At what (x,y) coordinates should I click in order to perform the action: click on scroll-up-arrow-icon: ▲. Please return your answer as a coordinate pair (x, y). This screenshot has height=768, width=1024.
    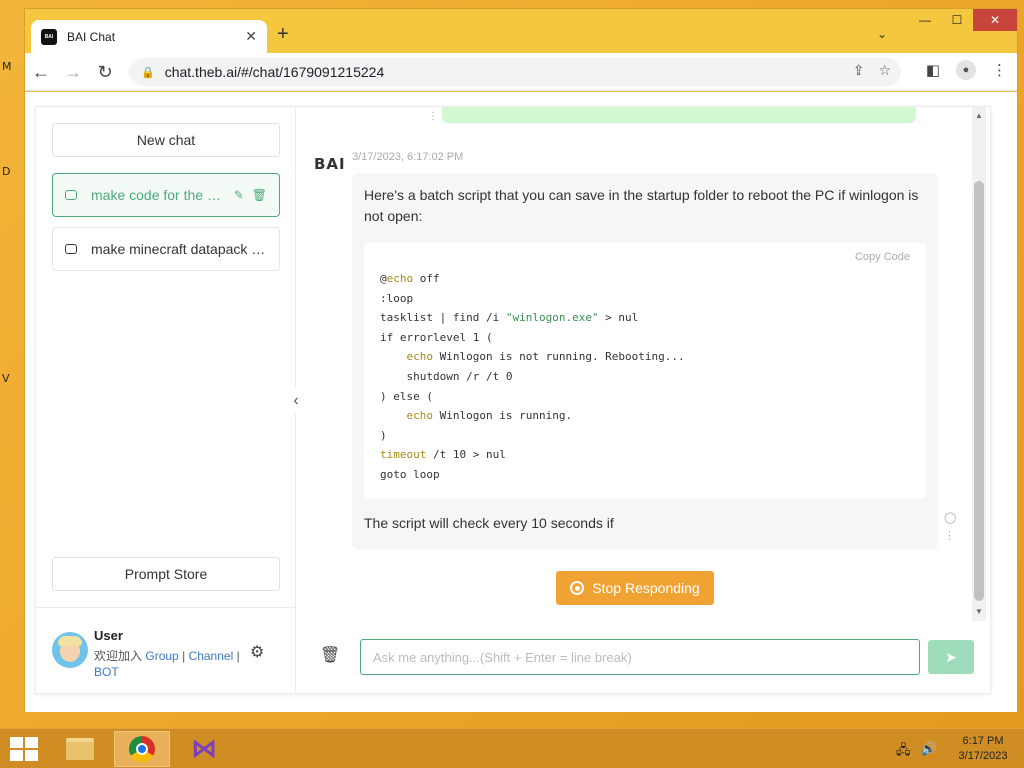
    Looking at the image, I should click on (979, 115).